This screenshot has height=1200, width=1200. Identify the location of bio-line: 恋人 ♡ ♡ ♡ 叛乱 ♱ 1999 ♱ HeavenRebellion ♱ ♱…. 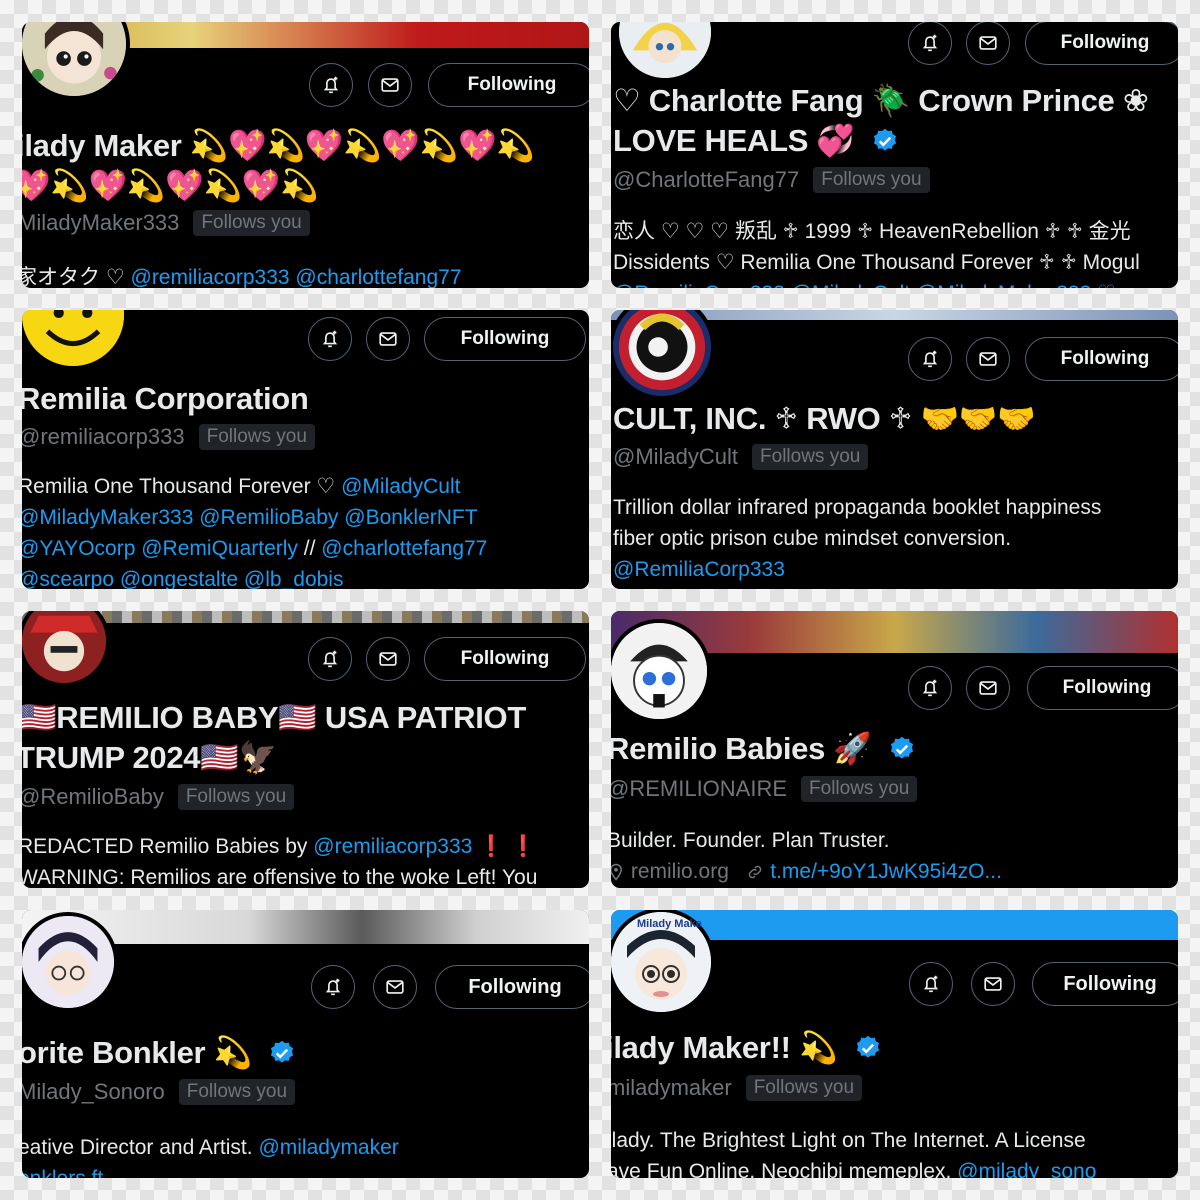
(872, 231).